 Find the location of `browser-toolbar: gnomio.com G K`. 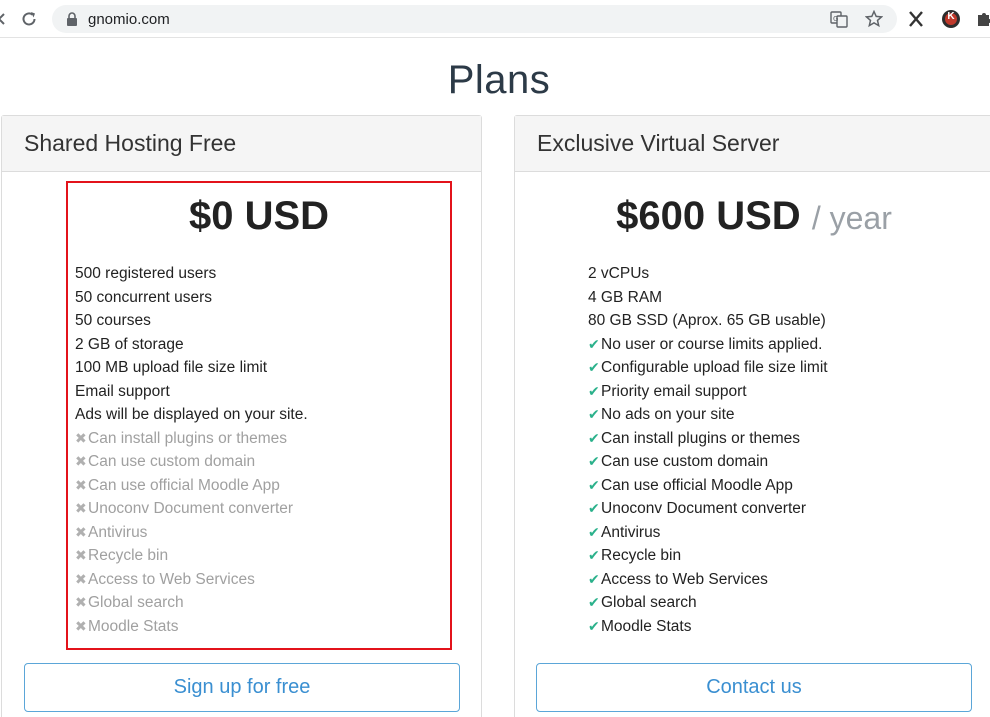

browser-toolbar: gnomio.com G K is located at coordinates (495, 19).